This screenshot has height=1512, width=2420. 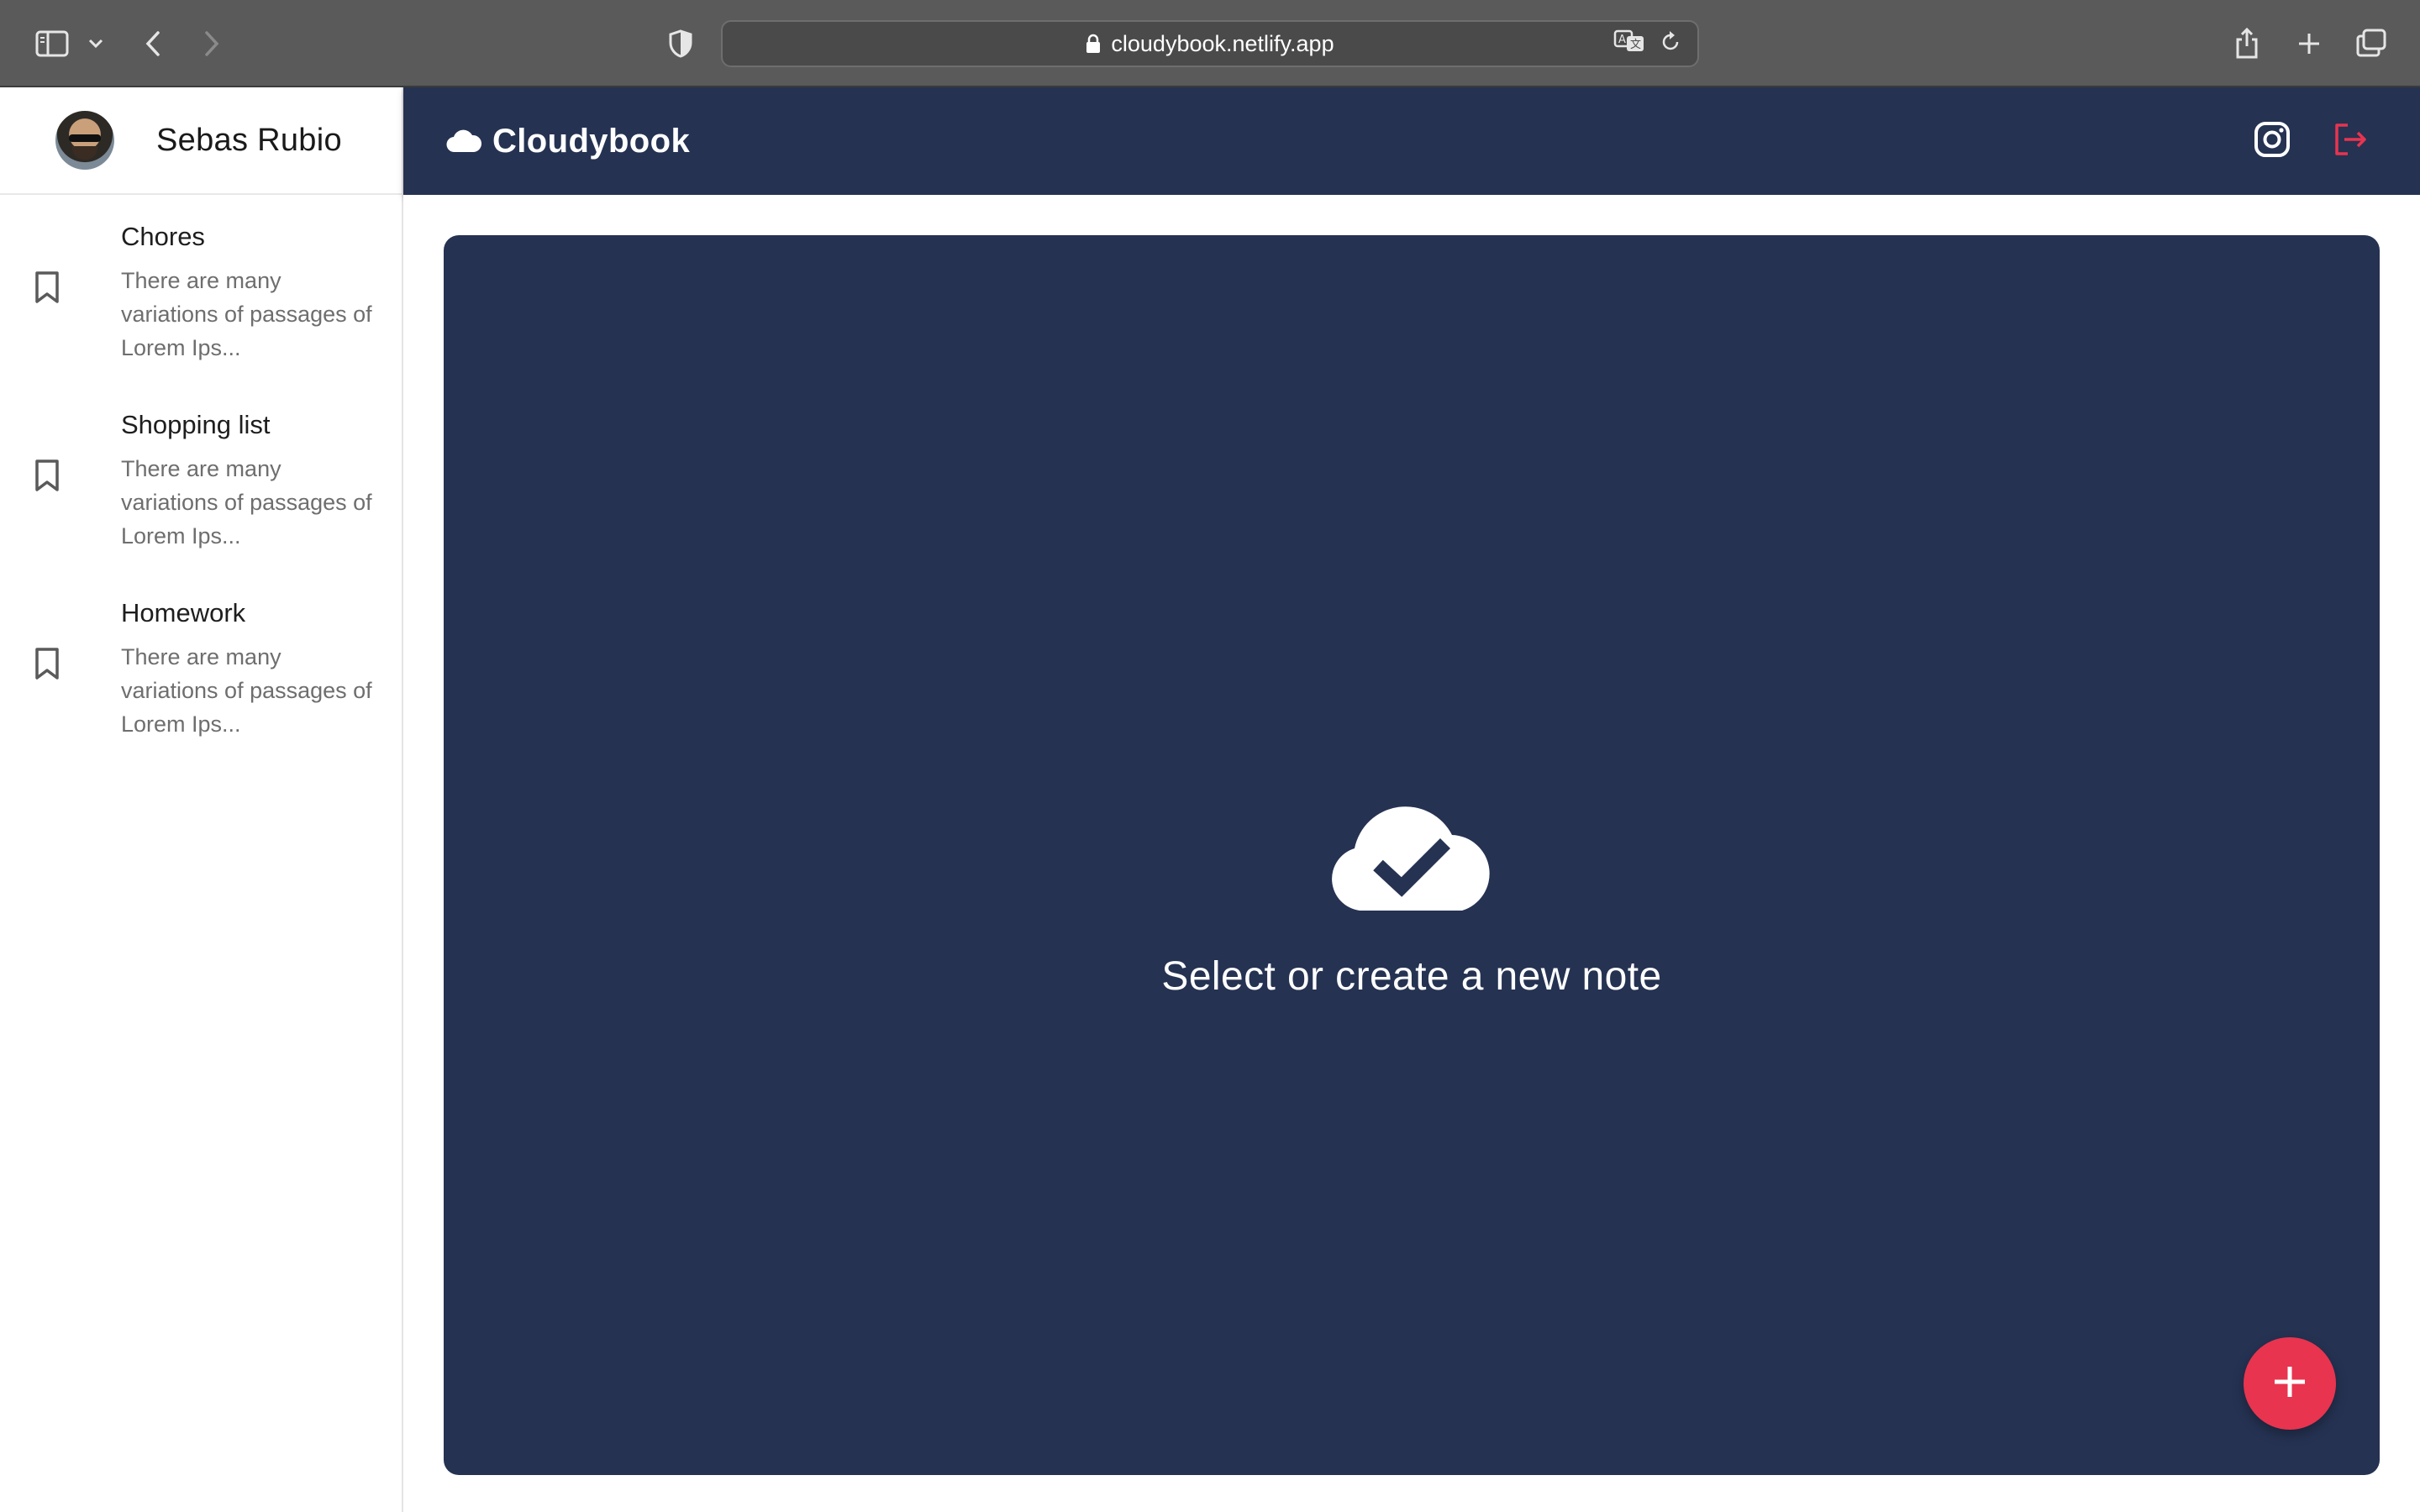 I want to click on empty-message: Select or create a new note, so click(x=1411, y=976).